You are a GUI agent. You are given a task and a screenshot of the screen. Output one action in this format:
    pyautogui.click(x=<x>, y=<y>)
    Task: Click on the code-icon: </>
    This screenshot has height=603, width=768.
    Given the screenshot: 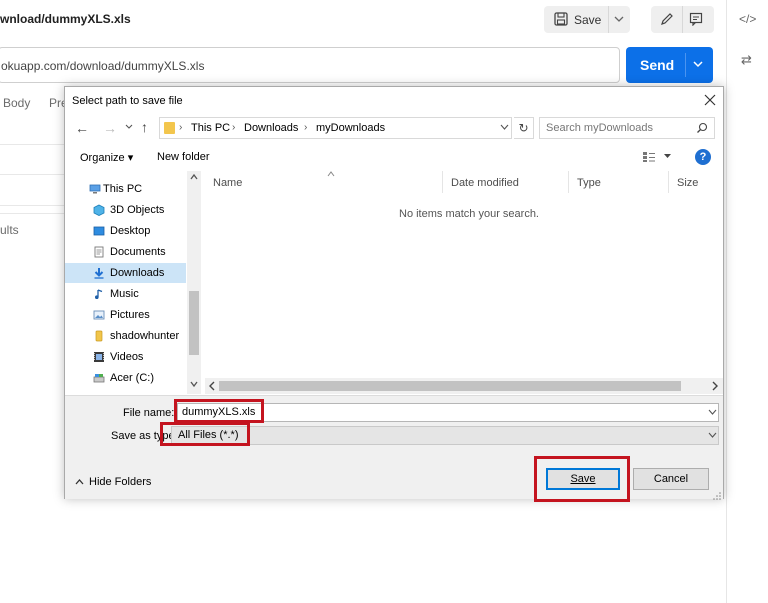 What is the action you would take?
    pyautogui.click(x=747, y=19)
    